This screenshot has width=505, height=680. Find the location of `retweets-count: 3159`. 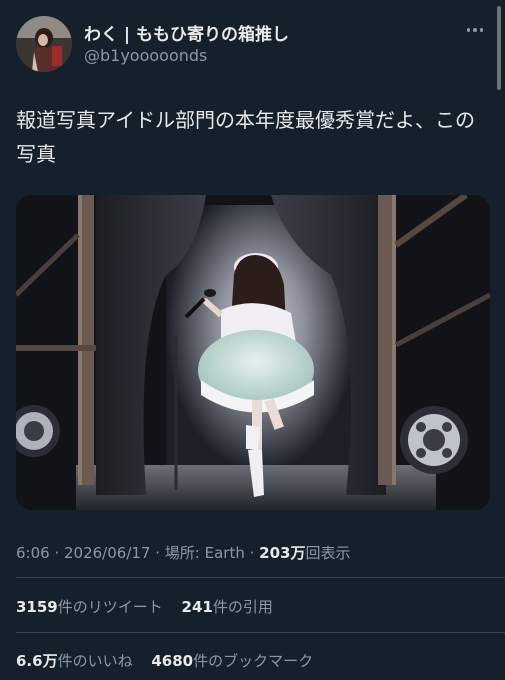

retweets-count: 3159 is located at coordinates (37, 607).